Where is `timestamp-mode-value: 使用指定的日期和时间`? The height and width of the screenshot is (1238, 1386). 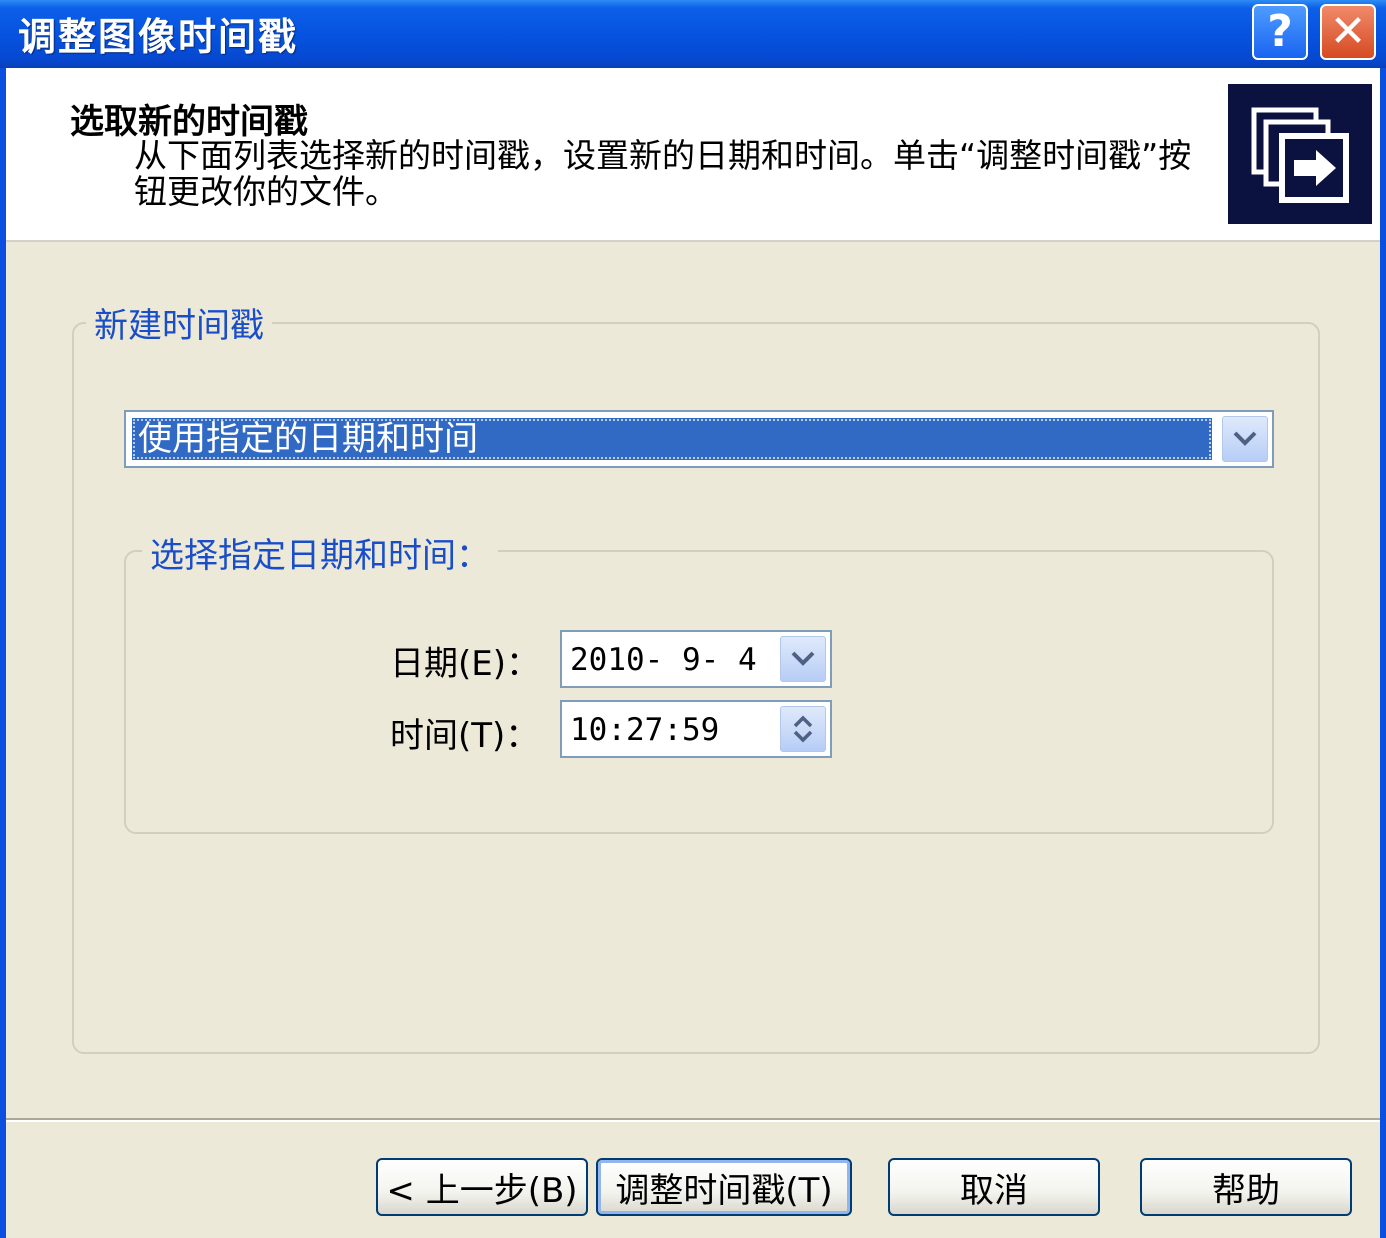
timestamp-mode-value: 使用指定的日期和时间 is located at coordinates (672, 439).